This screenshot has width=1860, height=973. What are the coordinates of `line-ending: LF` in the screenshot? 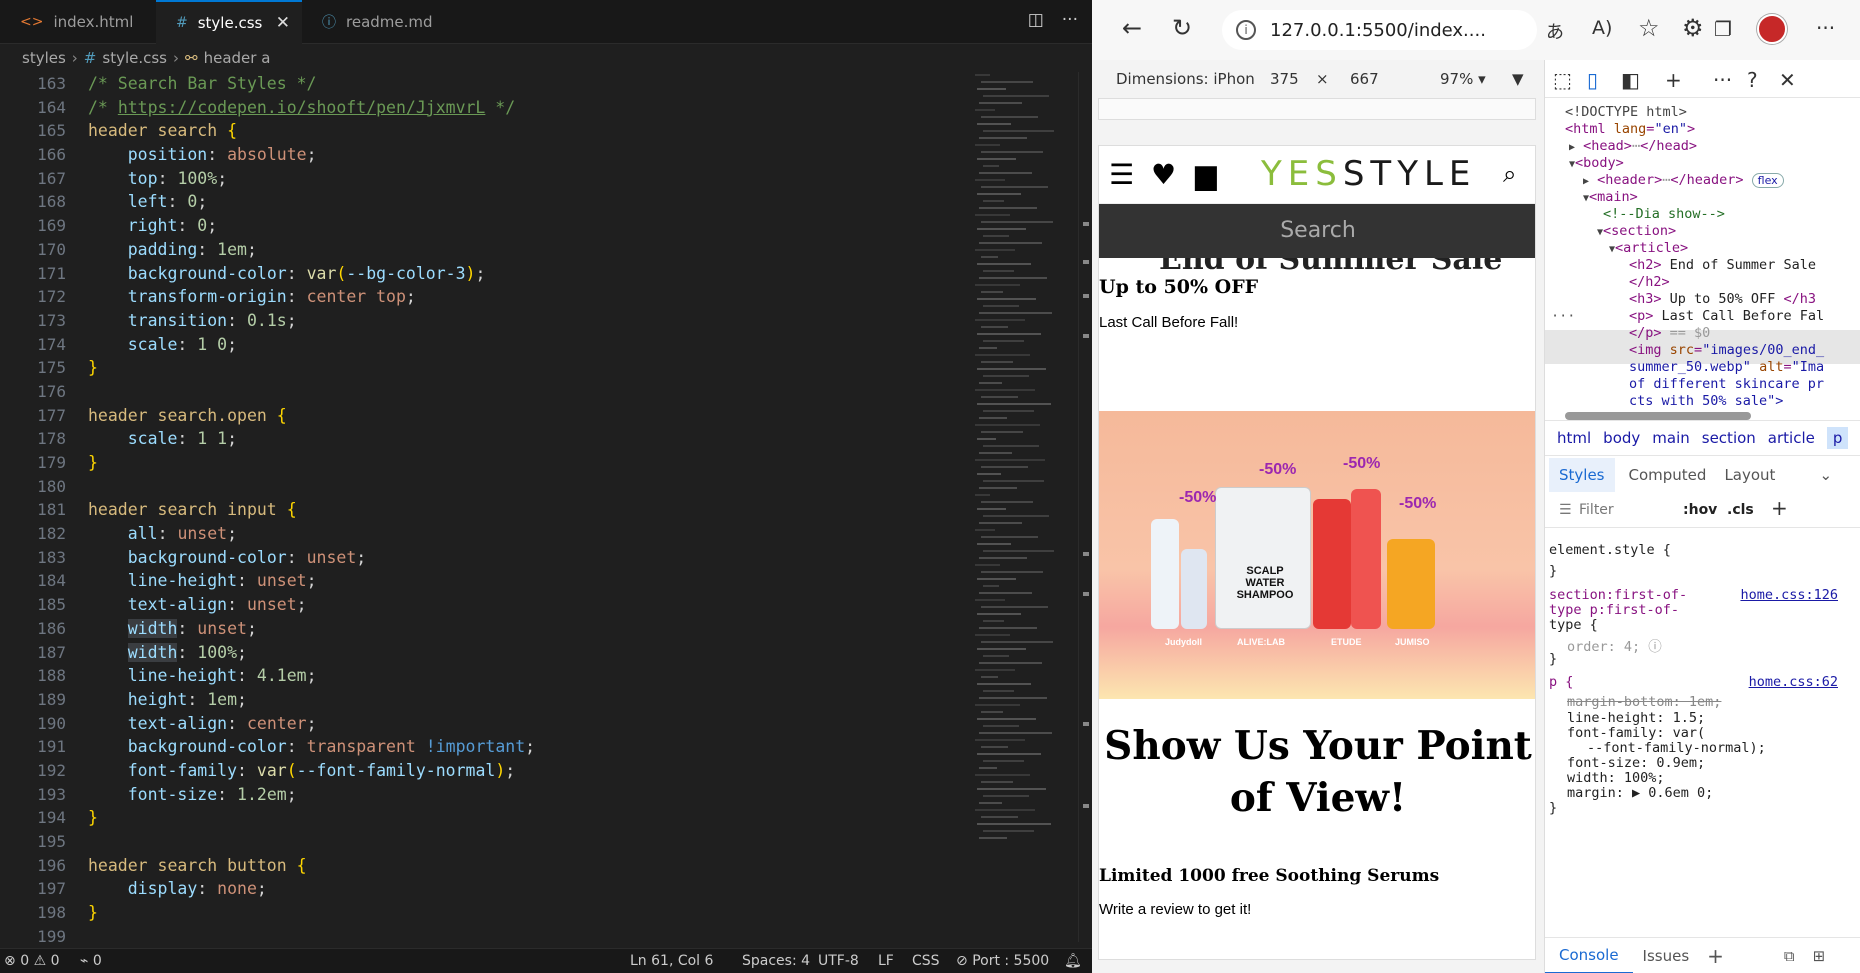 It's located at (886, 961).